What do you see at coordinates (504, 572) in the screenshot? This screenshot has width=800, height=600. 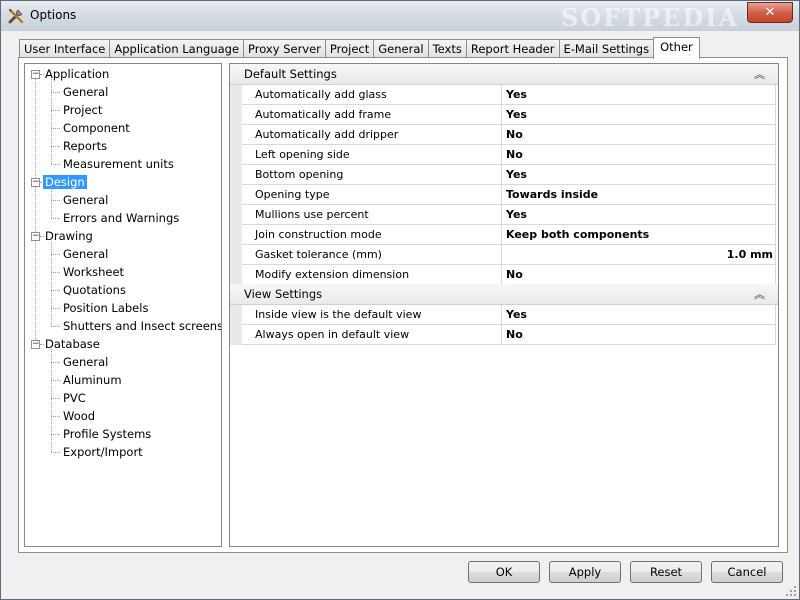 I see `ok-button: OK` at bounding box center [504, 572].